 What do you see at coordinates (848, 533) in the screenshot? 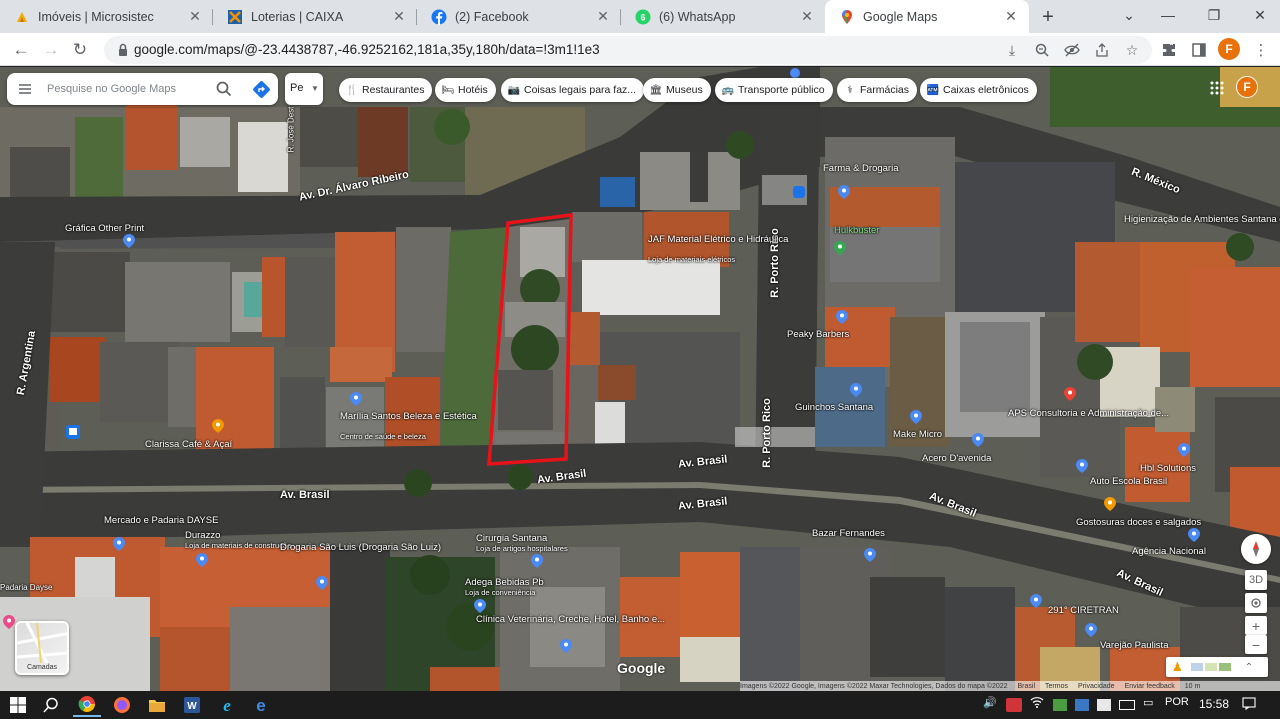
I see `place-label: Bazar Fernandes` at bounding box center [848, 533].